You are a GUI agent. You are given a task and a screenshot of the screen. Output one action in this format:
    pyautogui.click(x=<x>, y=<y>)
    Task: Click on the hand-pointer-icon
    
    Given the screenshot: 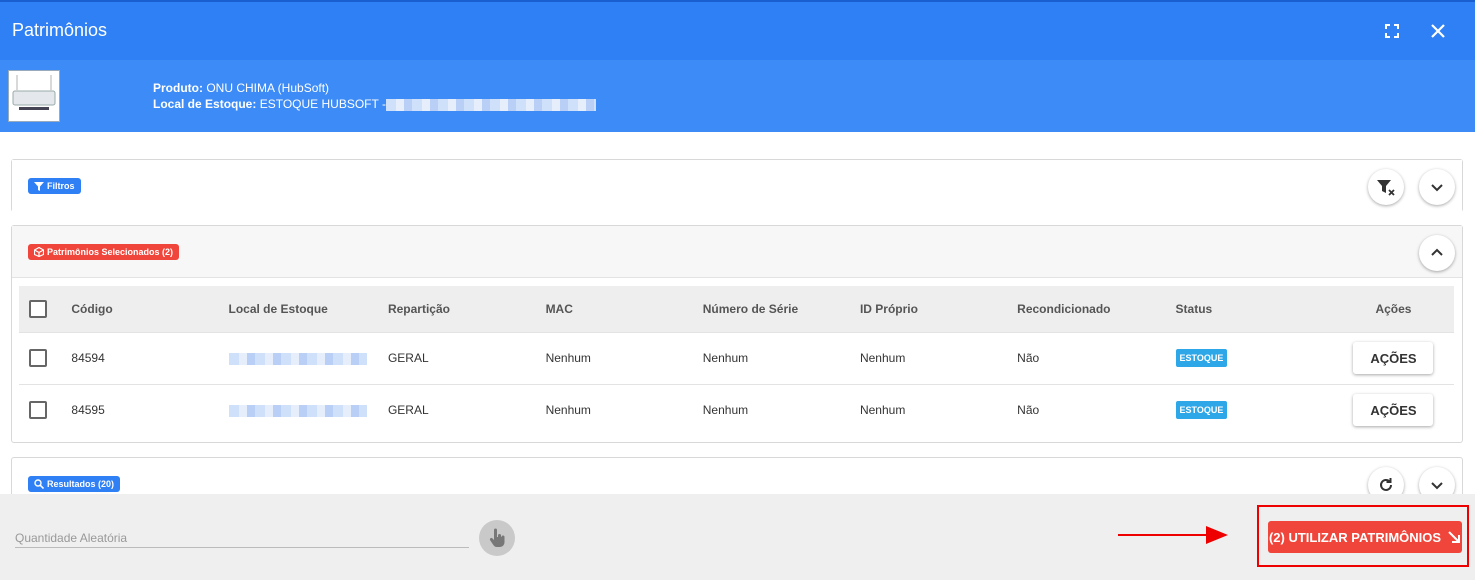 What is the action you would take?
    pyautogui.click(x=497, y=537)
    